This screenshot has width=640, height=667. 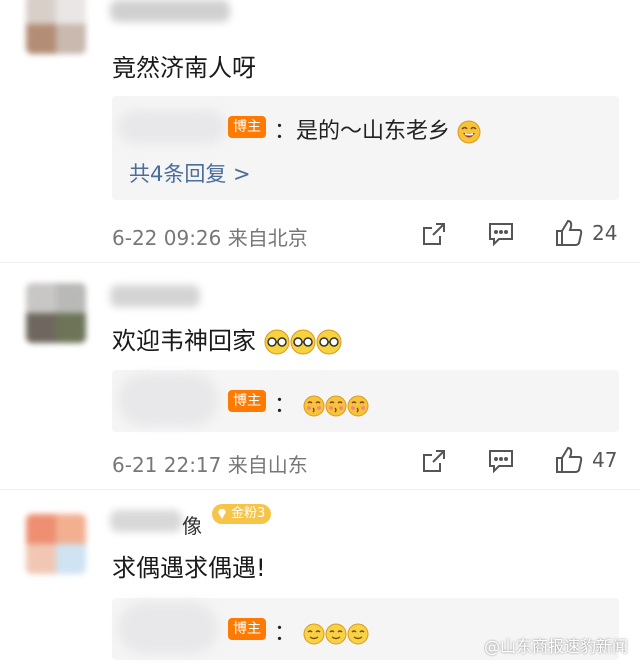 What do you see at coordinates (585, 233) in the screenshot?
I see `like-button: 24` at bounding box center [585, 233].